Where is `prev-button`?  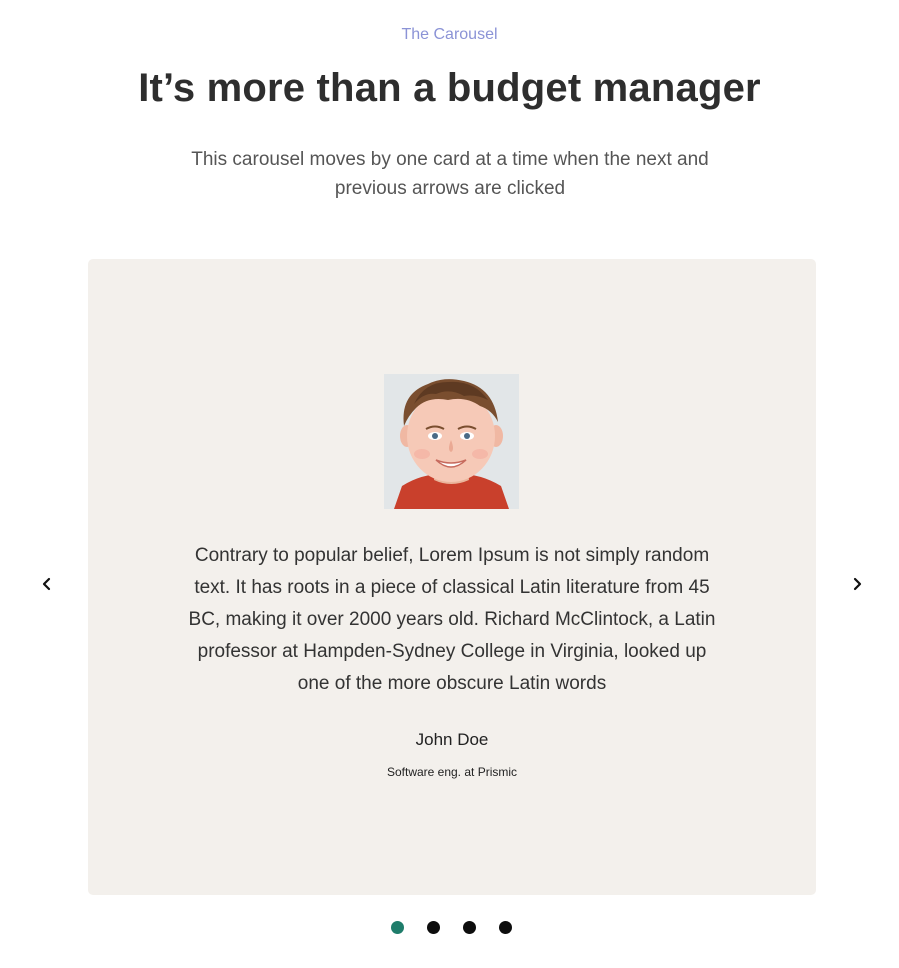
prev-button is located at coordinates (47, 584).